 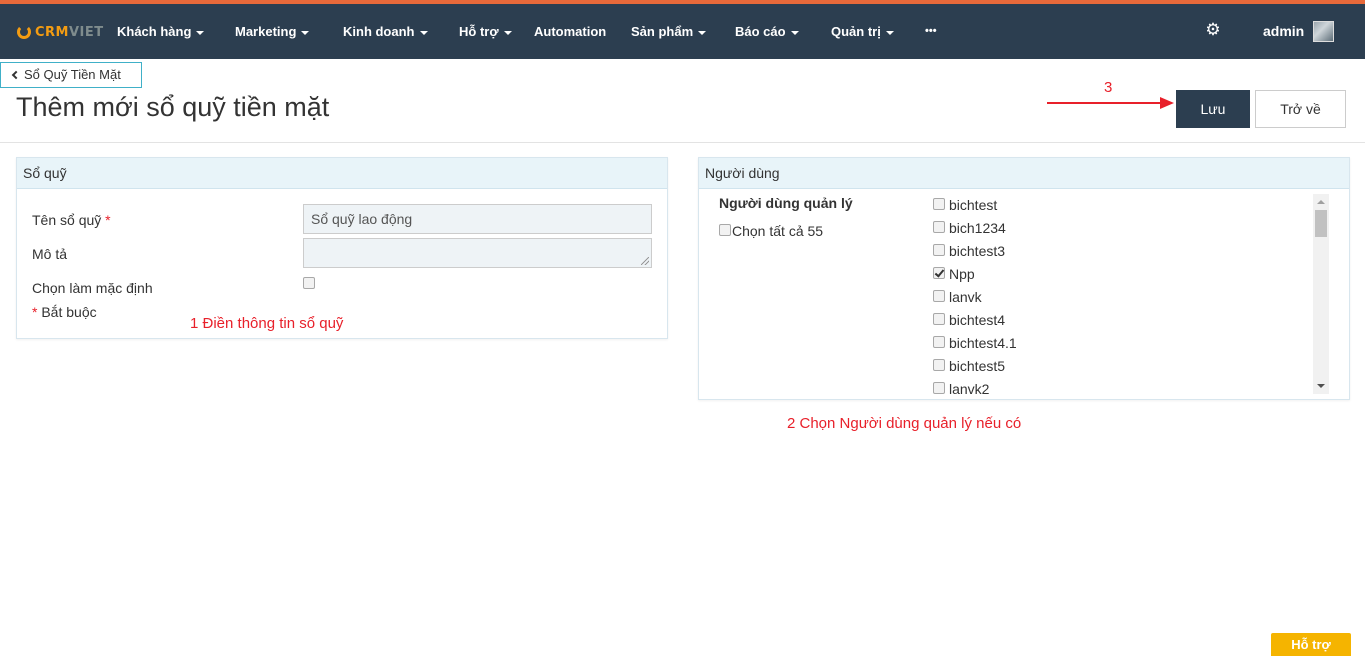 I want to click on manager-label: Người dùng quản lý, so click(x=786, y=203).